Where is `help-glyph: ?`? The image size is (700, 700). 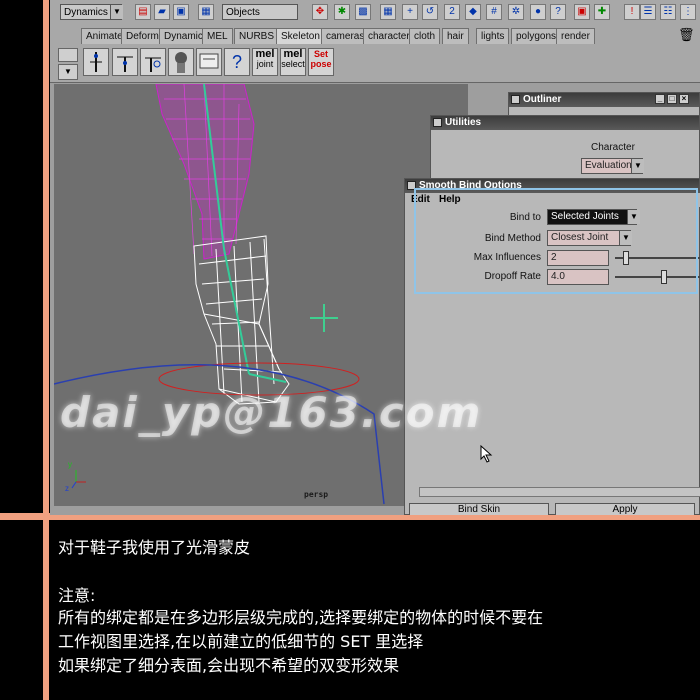 help-glyph: ? is located at coordinates (236, 62).